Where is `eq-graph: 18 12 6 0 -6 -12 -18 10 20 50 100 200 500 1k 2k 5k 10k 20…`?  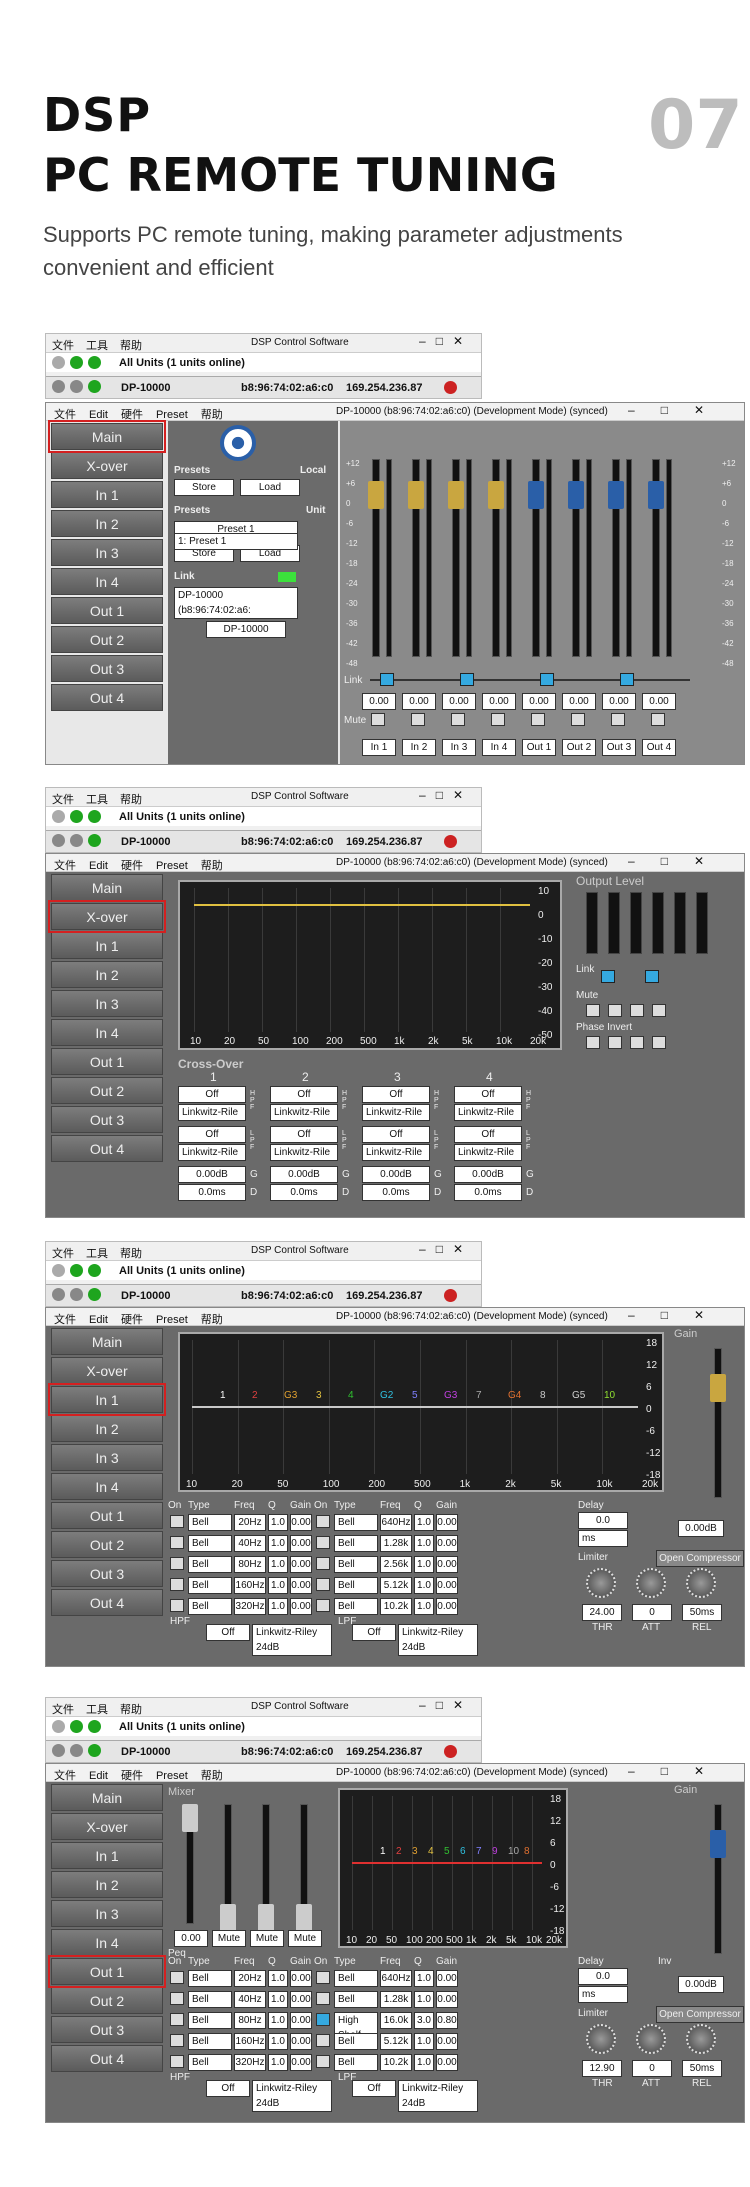 eq-graph: 18 12 6 0 -6 -12 -18 10 20 50 100 200 500 1k 2k 5k 10k 20… is located at coordinates (421, 1412).